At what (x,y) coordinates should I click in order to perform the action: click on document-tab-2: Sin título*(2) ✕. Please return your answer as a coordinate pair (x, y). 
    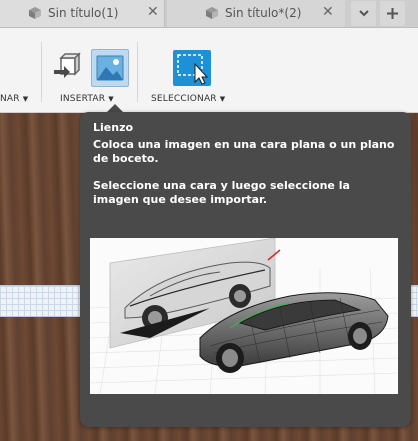
    Looking at the image, I should click on (256, 13).